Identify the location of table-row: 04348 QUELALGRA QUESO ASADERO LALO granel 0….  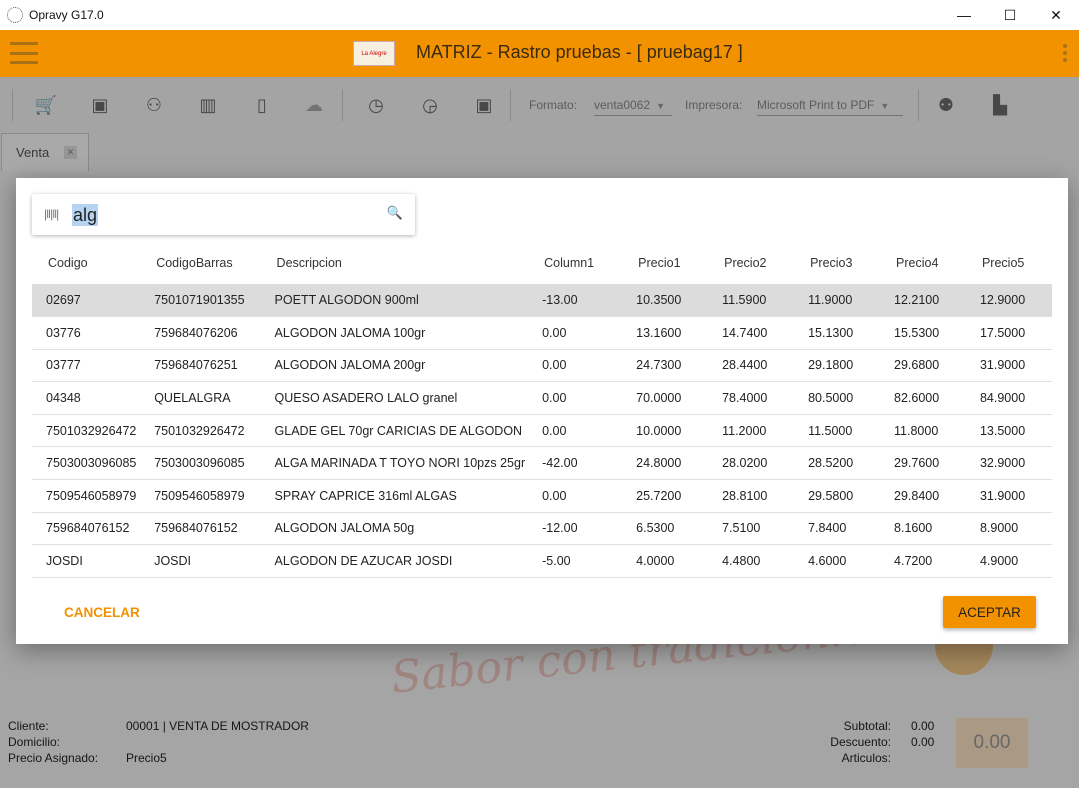
(542, 398).